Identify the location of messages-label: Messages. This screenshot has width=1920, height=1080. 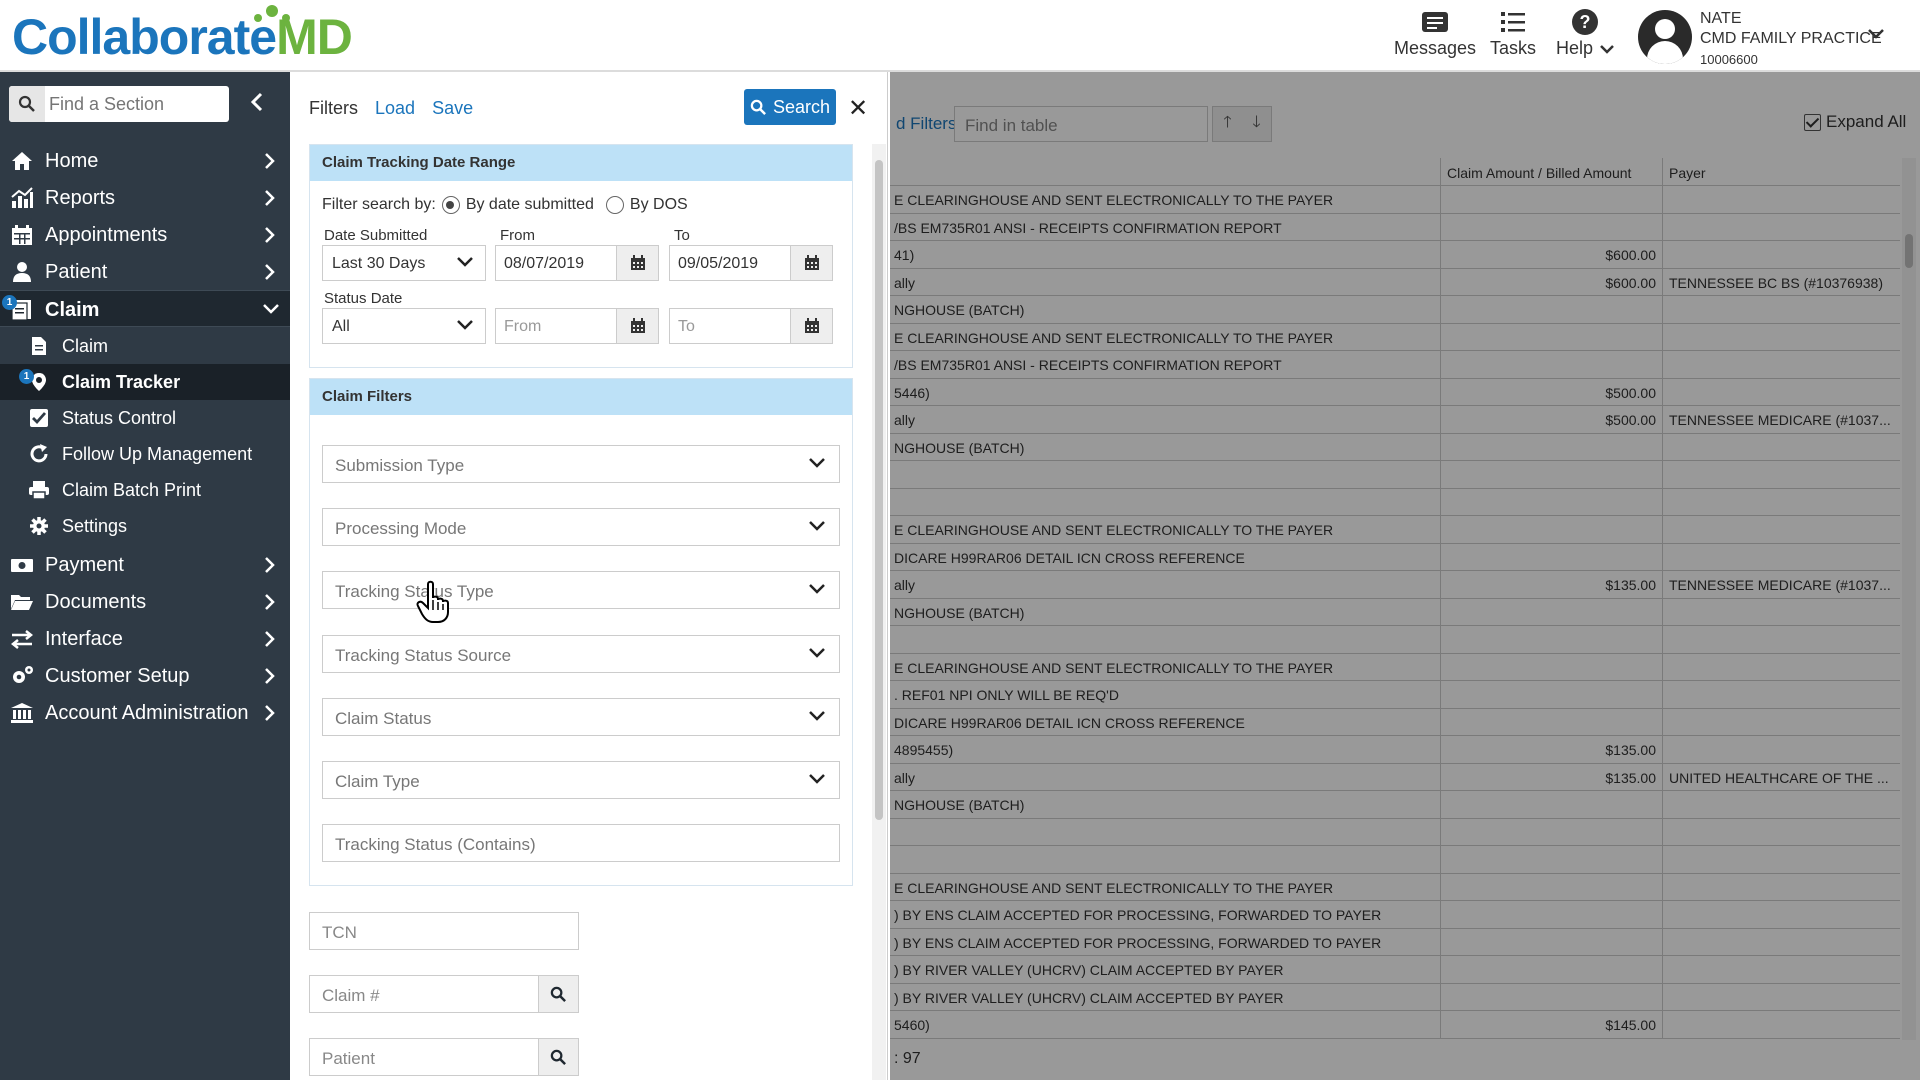
(1435, 48).